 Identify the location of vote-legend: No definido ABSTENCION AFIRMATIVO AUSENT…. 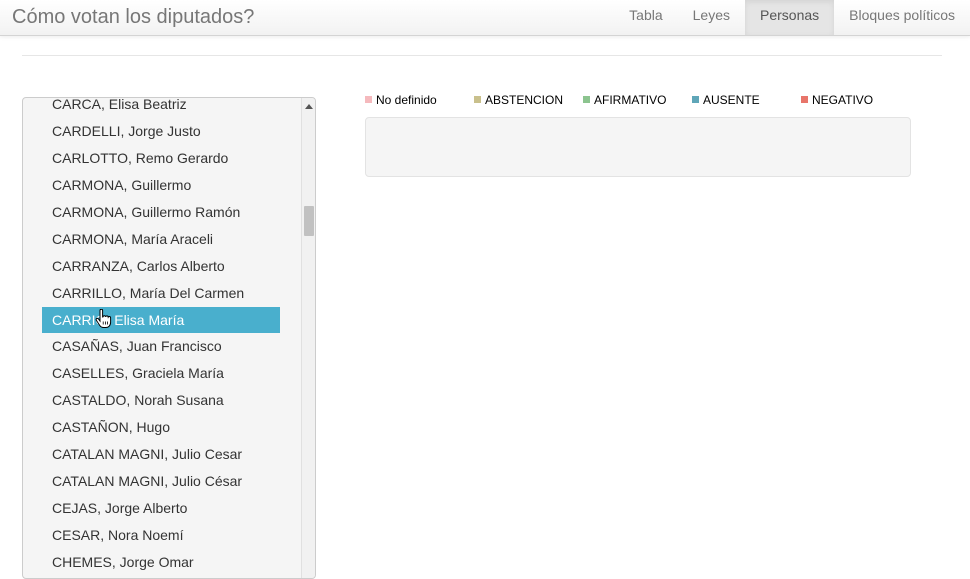
(645, 100).